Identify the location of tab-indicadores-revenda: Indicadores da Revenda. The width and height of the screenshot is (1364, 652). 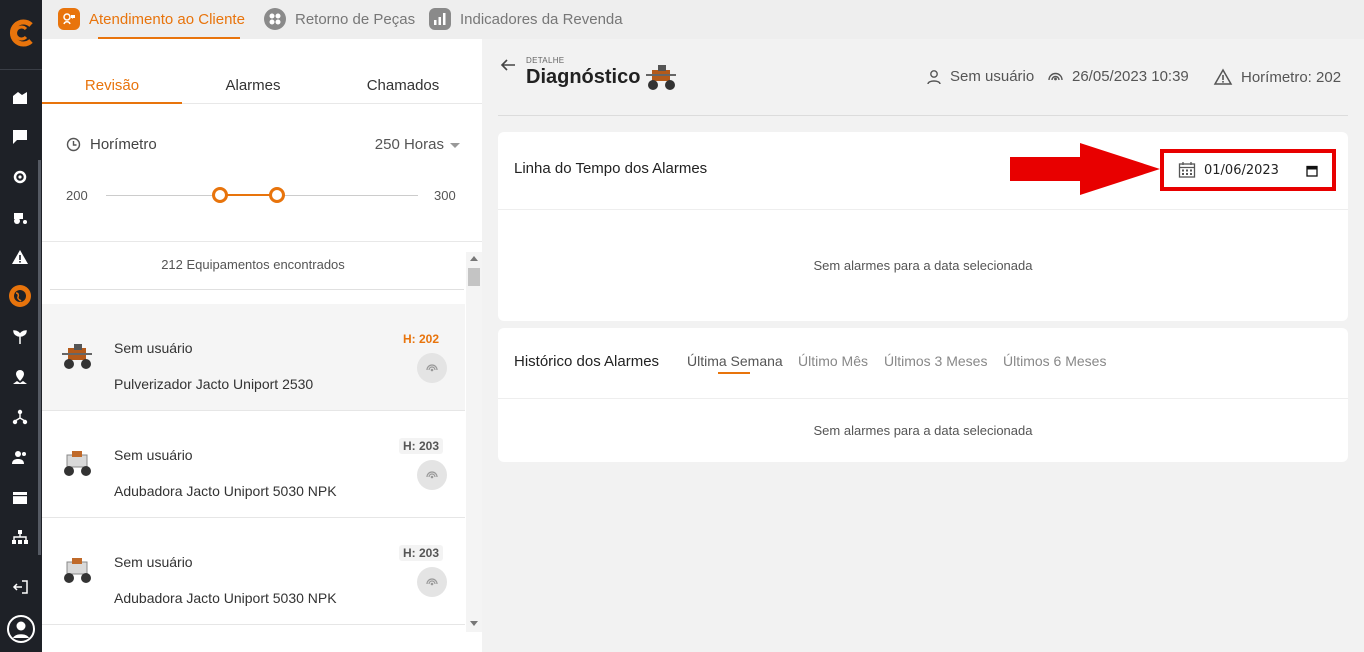
(526, 19).